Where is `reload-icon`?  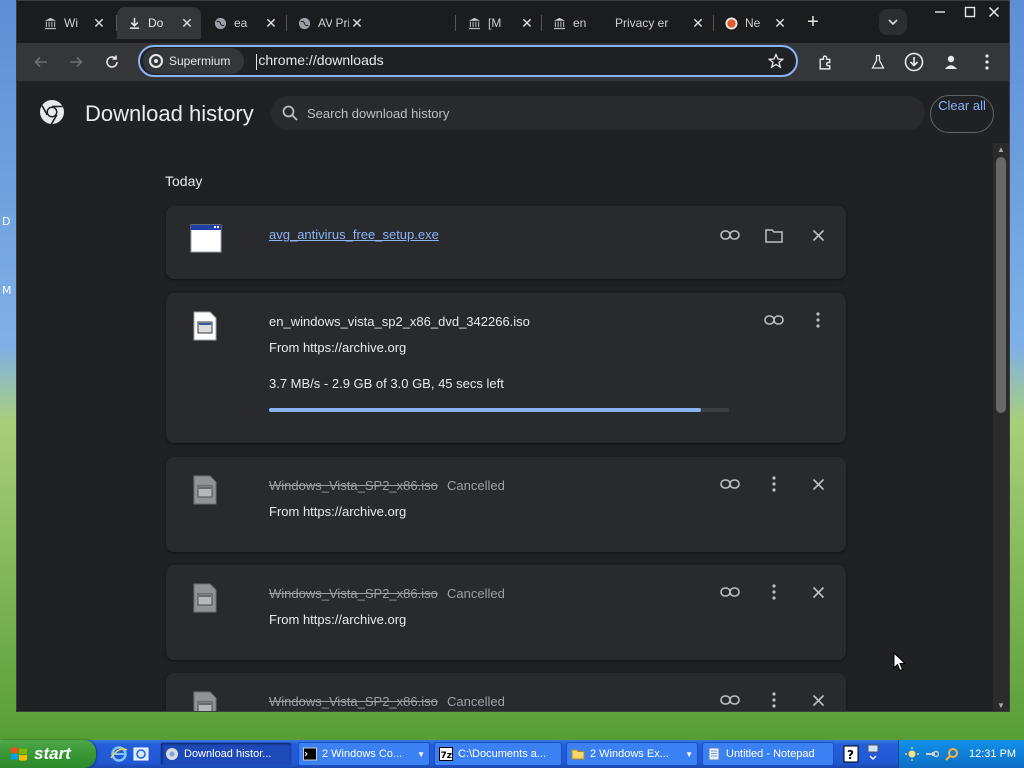 reload-icon is located at coordinates (112, 61).